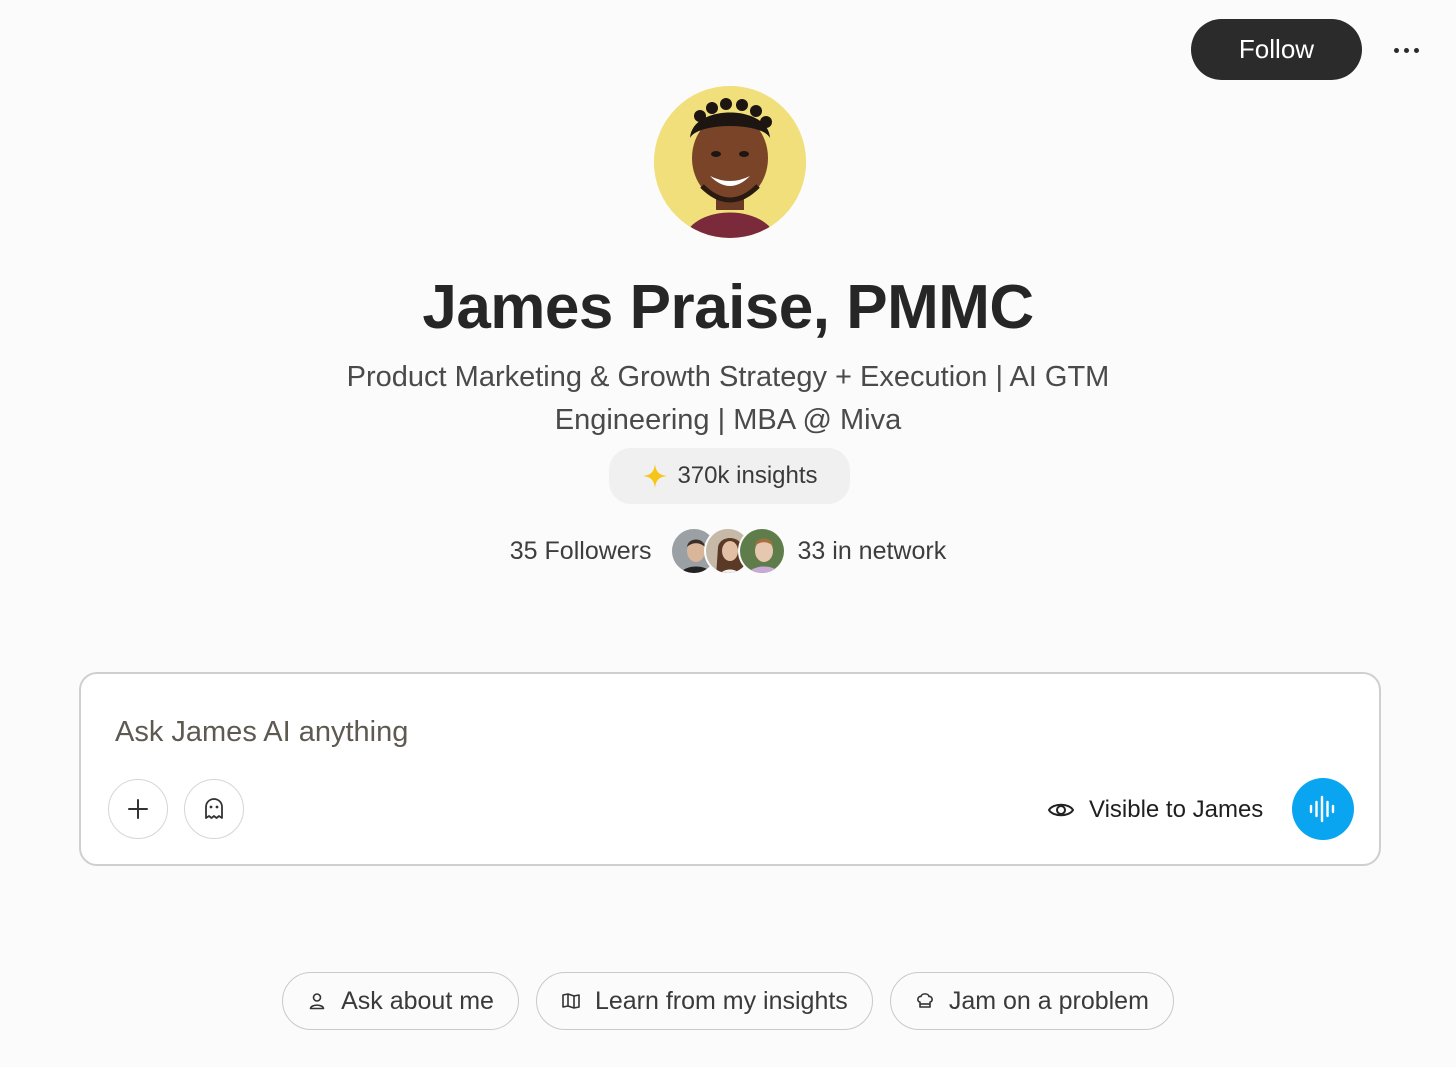 This screenshot has height=1067, width=1456. I want to click on add-attachment-button, so click(138, 809).